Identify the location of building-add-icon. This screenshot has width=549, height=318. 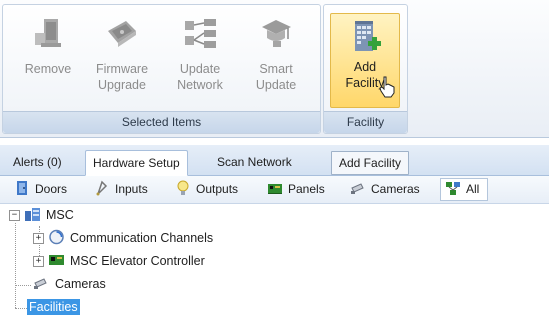
(368, 36).